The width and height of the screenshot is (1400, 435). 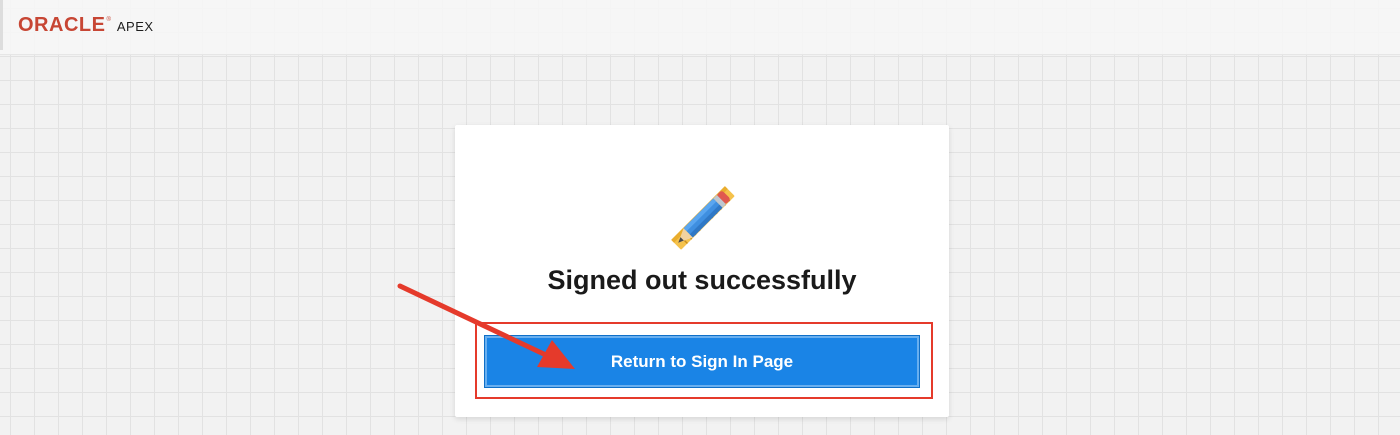 What do you see at coordinates (135, 26) in the screenshot?
I see `logo-product: APEX` at bounding box center [135, 26].